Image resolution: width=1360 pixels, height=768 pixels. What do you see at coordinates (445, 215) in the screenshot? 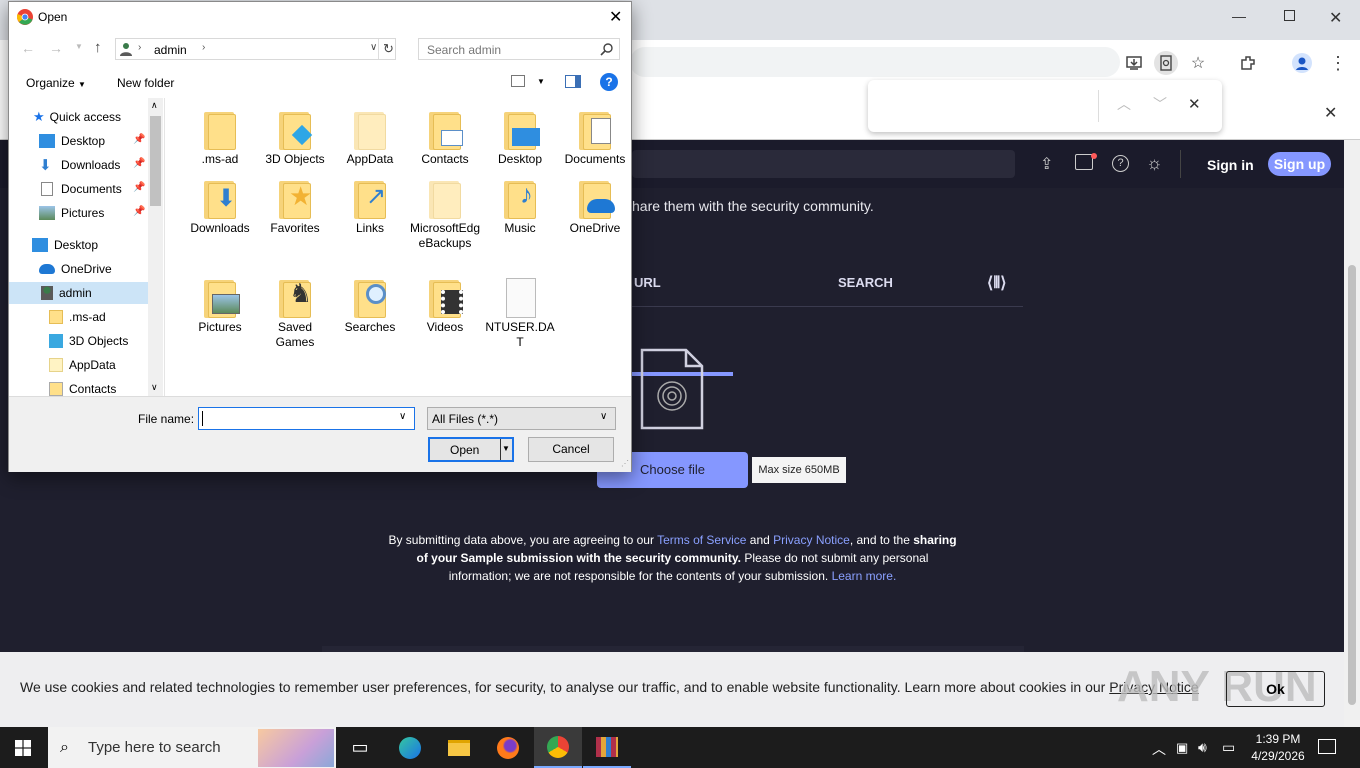
I see `file-item-edgebackups: MicrosoftEdgeBackups` at bounding box center [445, 215].